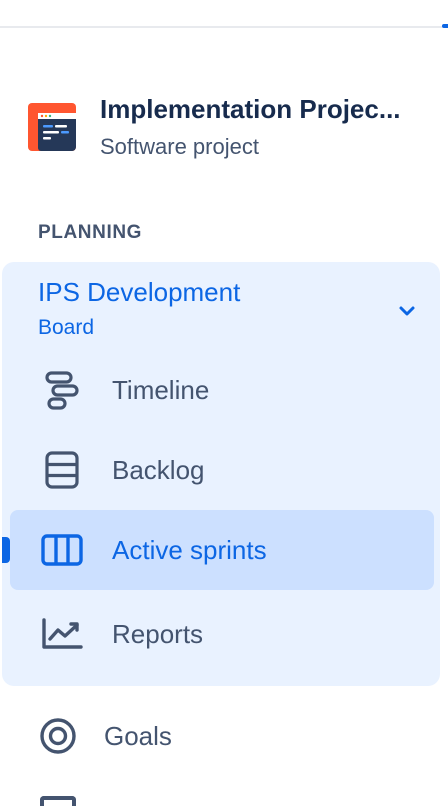  I want to click on board-name: IPS Development, so click(139, 292).